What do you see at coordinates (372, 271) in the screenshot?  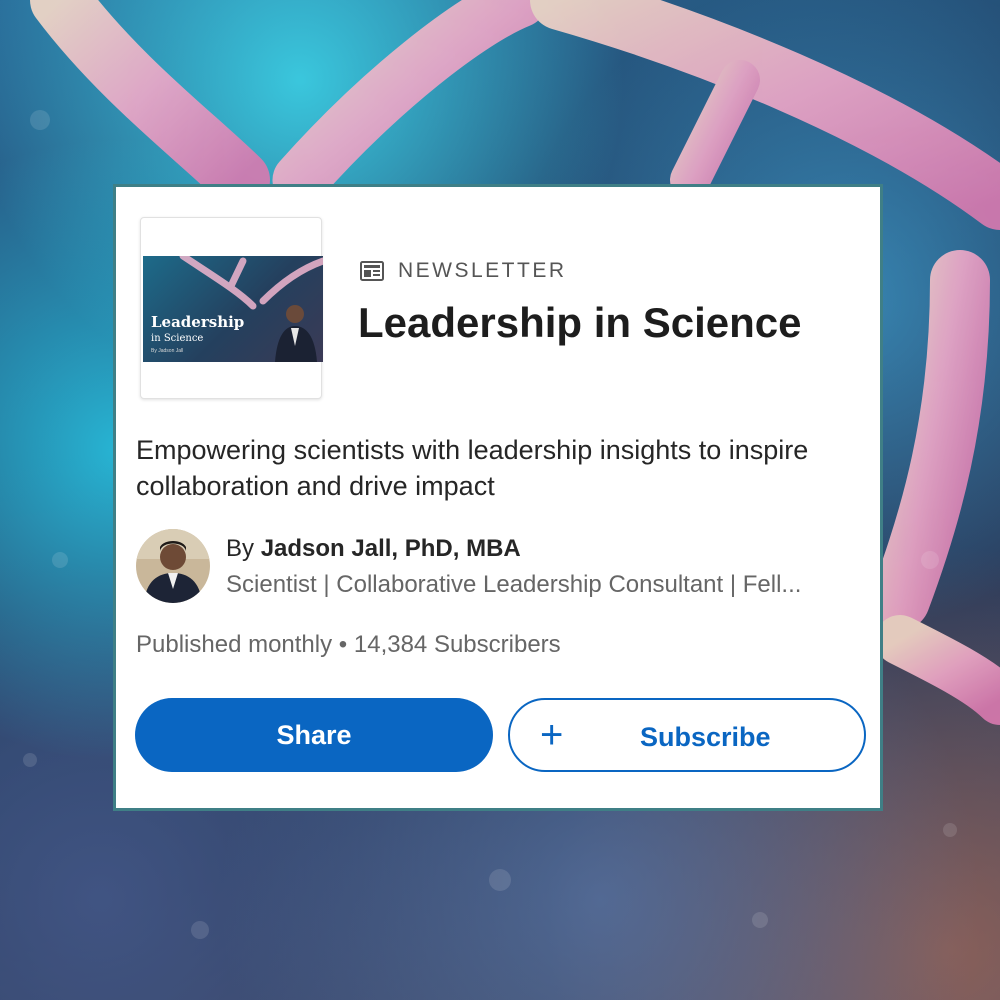 I see `newspaper-icon` at bounding box center [372, 271].